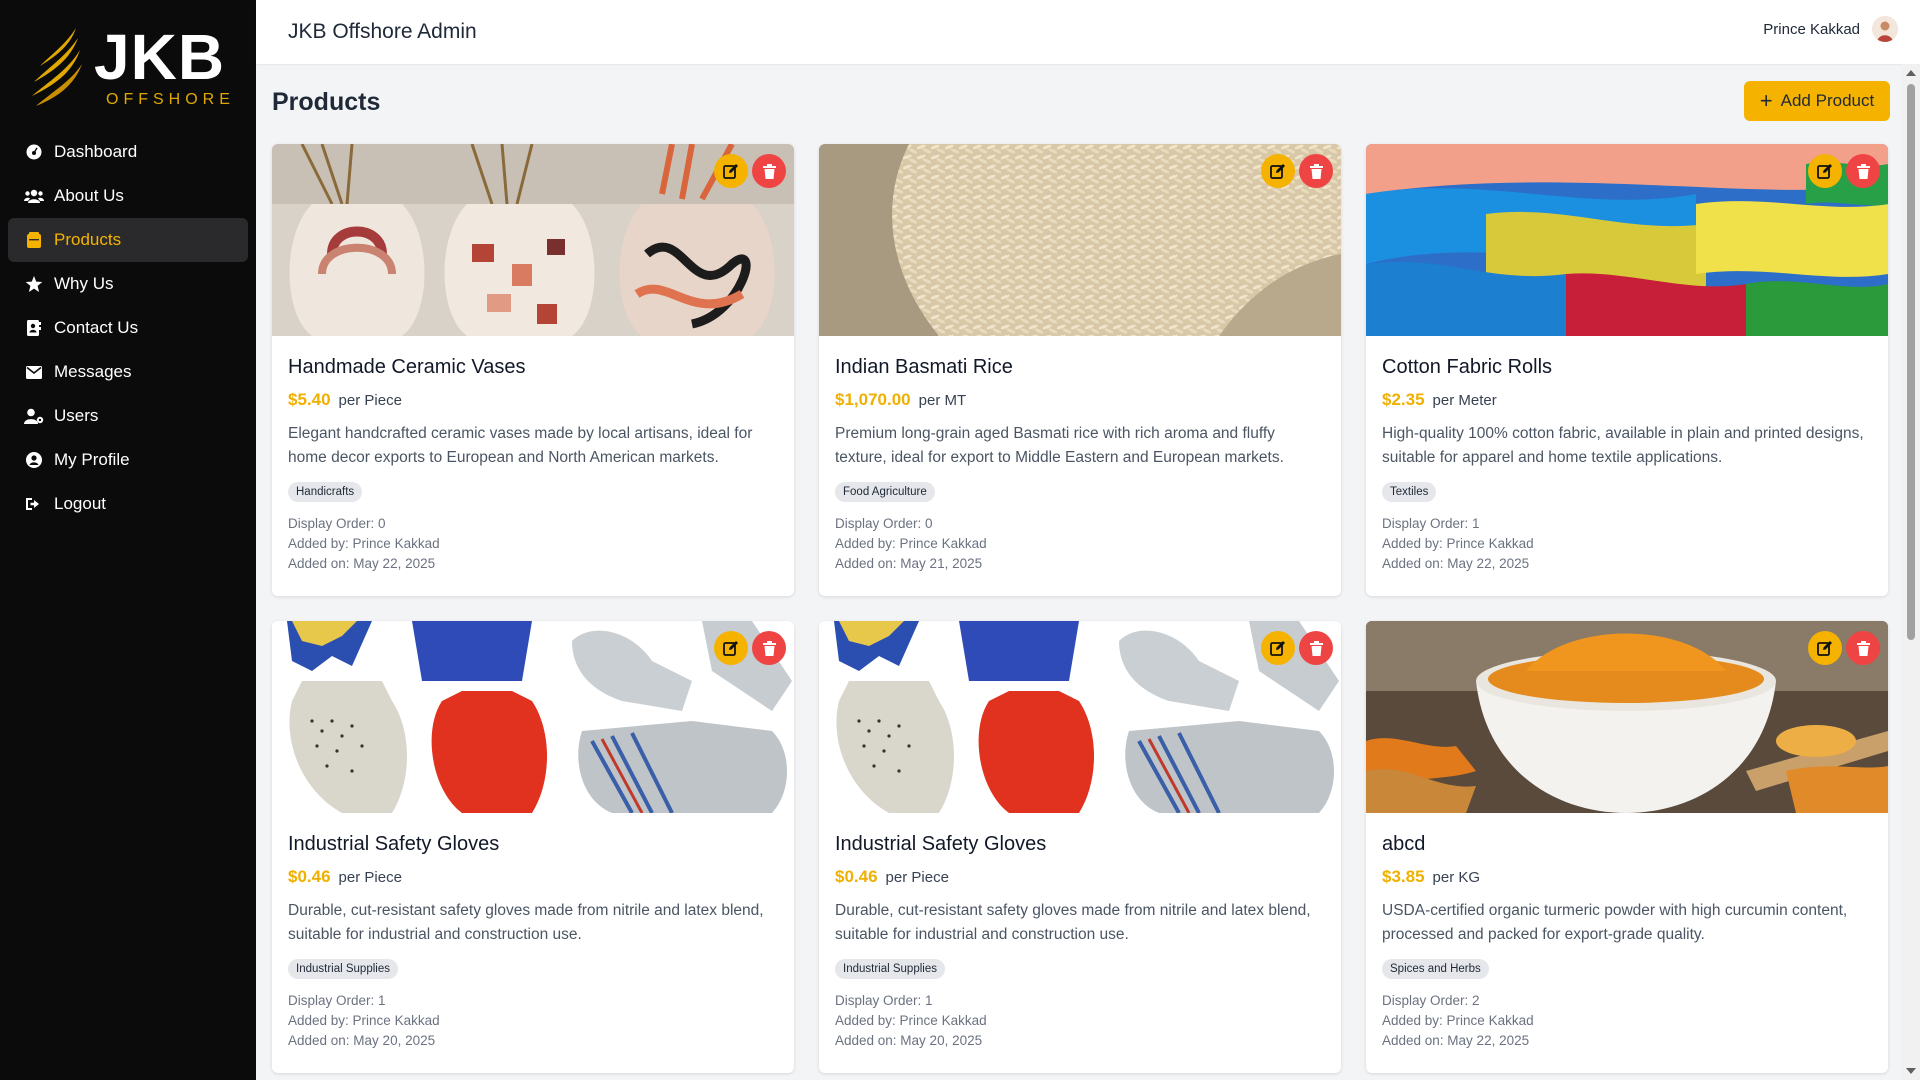 Image resolution: width=1920 pixels, height=1080 pixels. Describe the element at coordinates (1811, 29) in the screenshot. I see `user-name: Prince Kakkad` at that location.